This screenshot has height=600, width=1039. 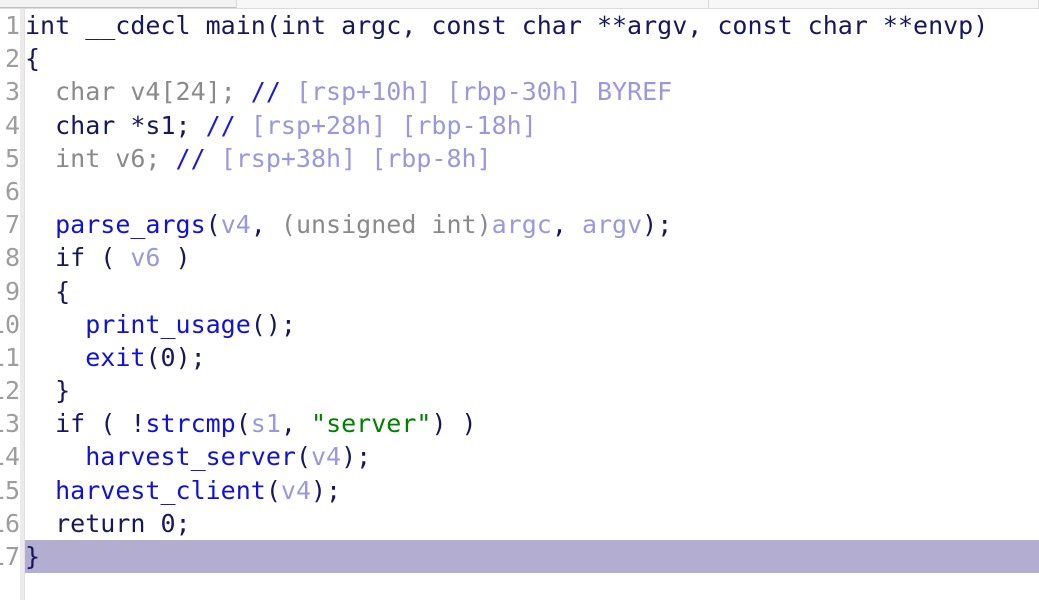 I want to click on line-number: 2, so click(x=10, y=58).